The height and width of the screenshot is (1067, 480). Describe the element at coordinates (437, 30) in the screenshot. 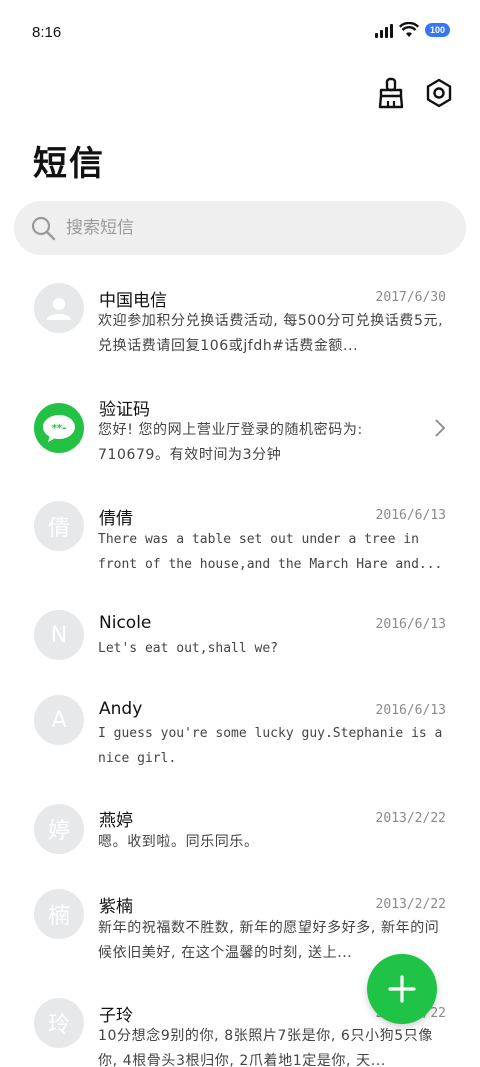

I see `battery-indicator: 100` at that location.